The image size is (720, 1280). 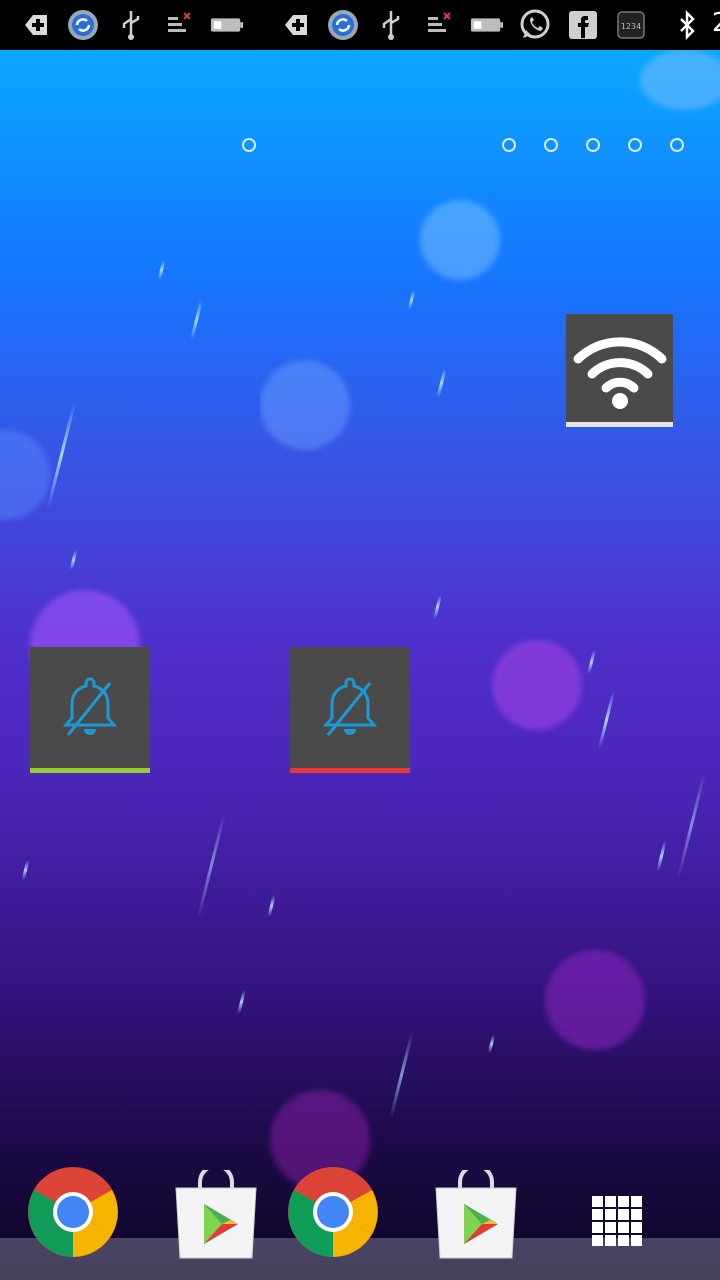 I want to click on facebook-icon, so click(x=583, y=25).